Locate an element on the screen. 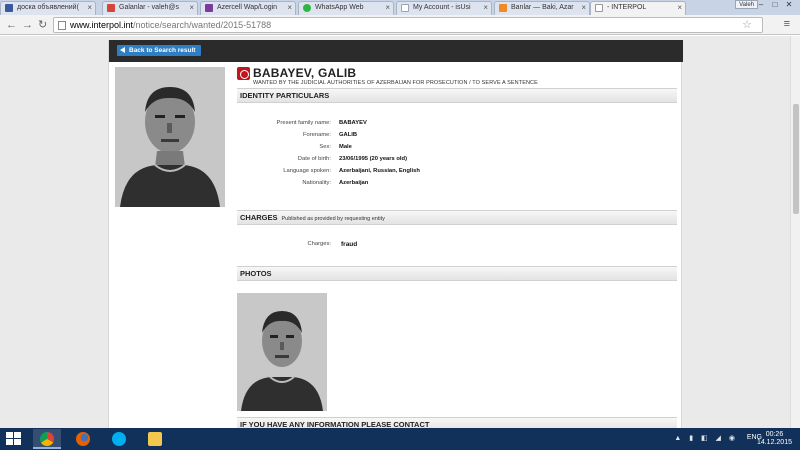 The height and width of the screenshot is (450, 800). chrome-icon is located at coordinates (47, 439).